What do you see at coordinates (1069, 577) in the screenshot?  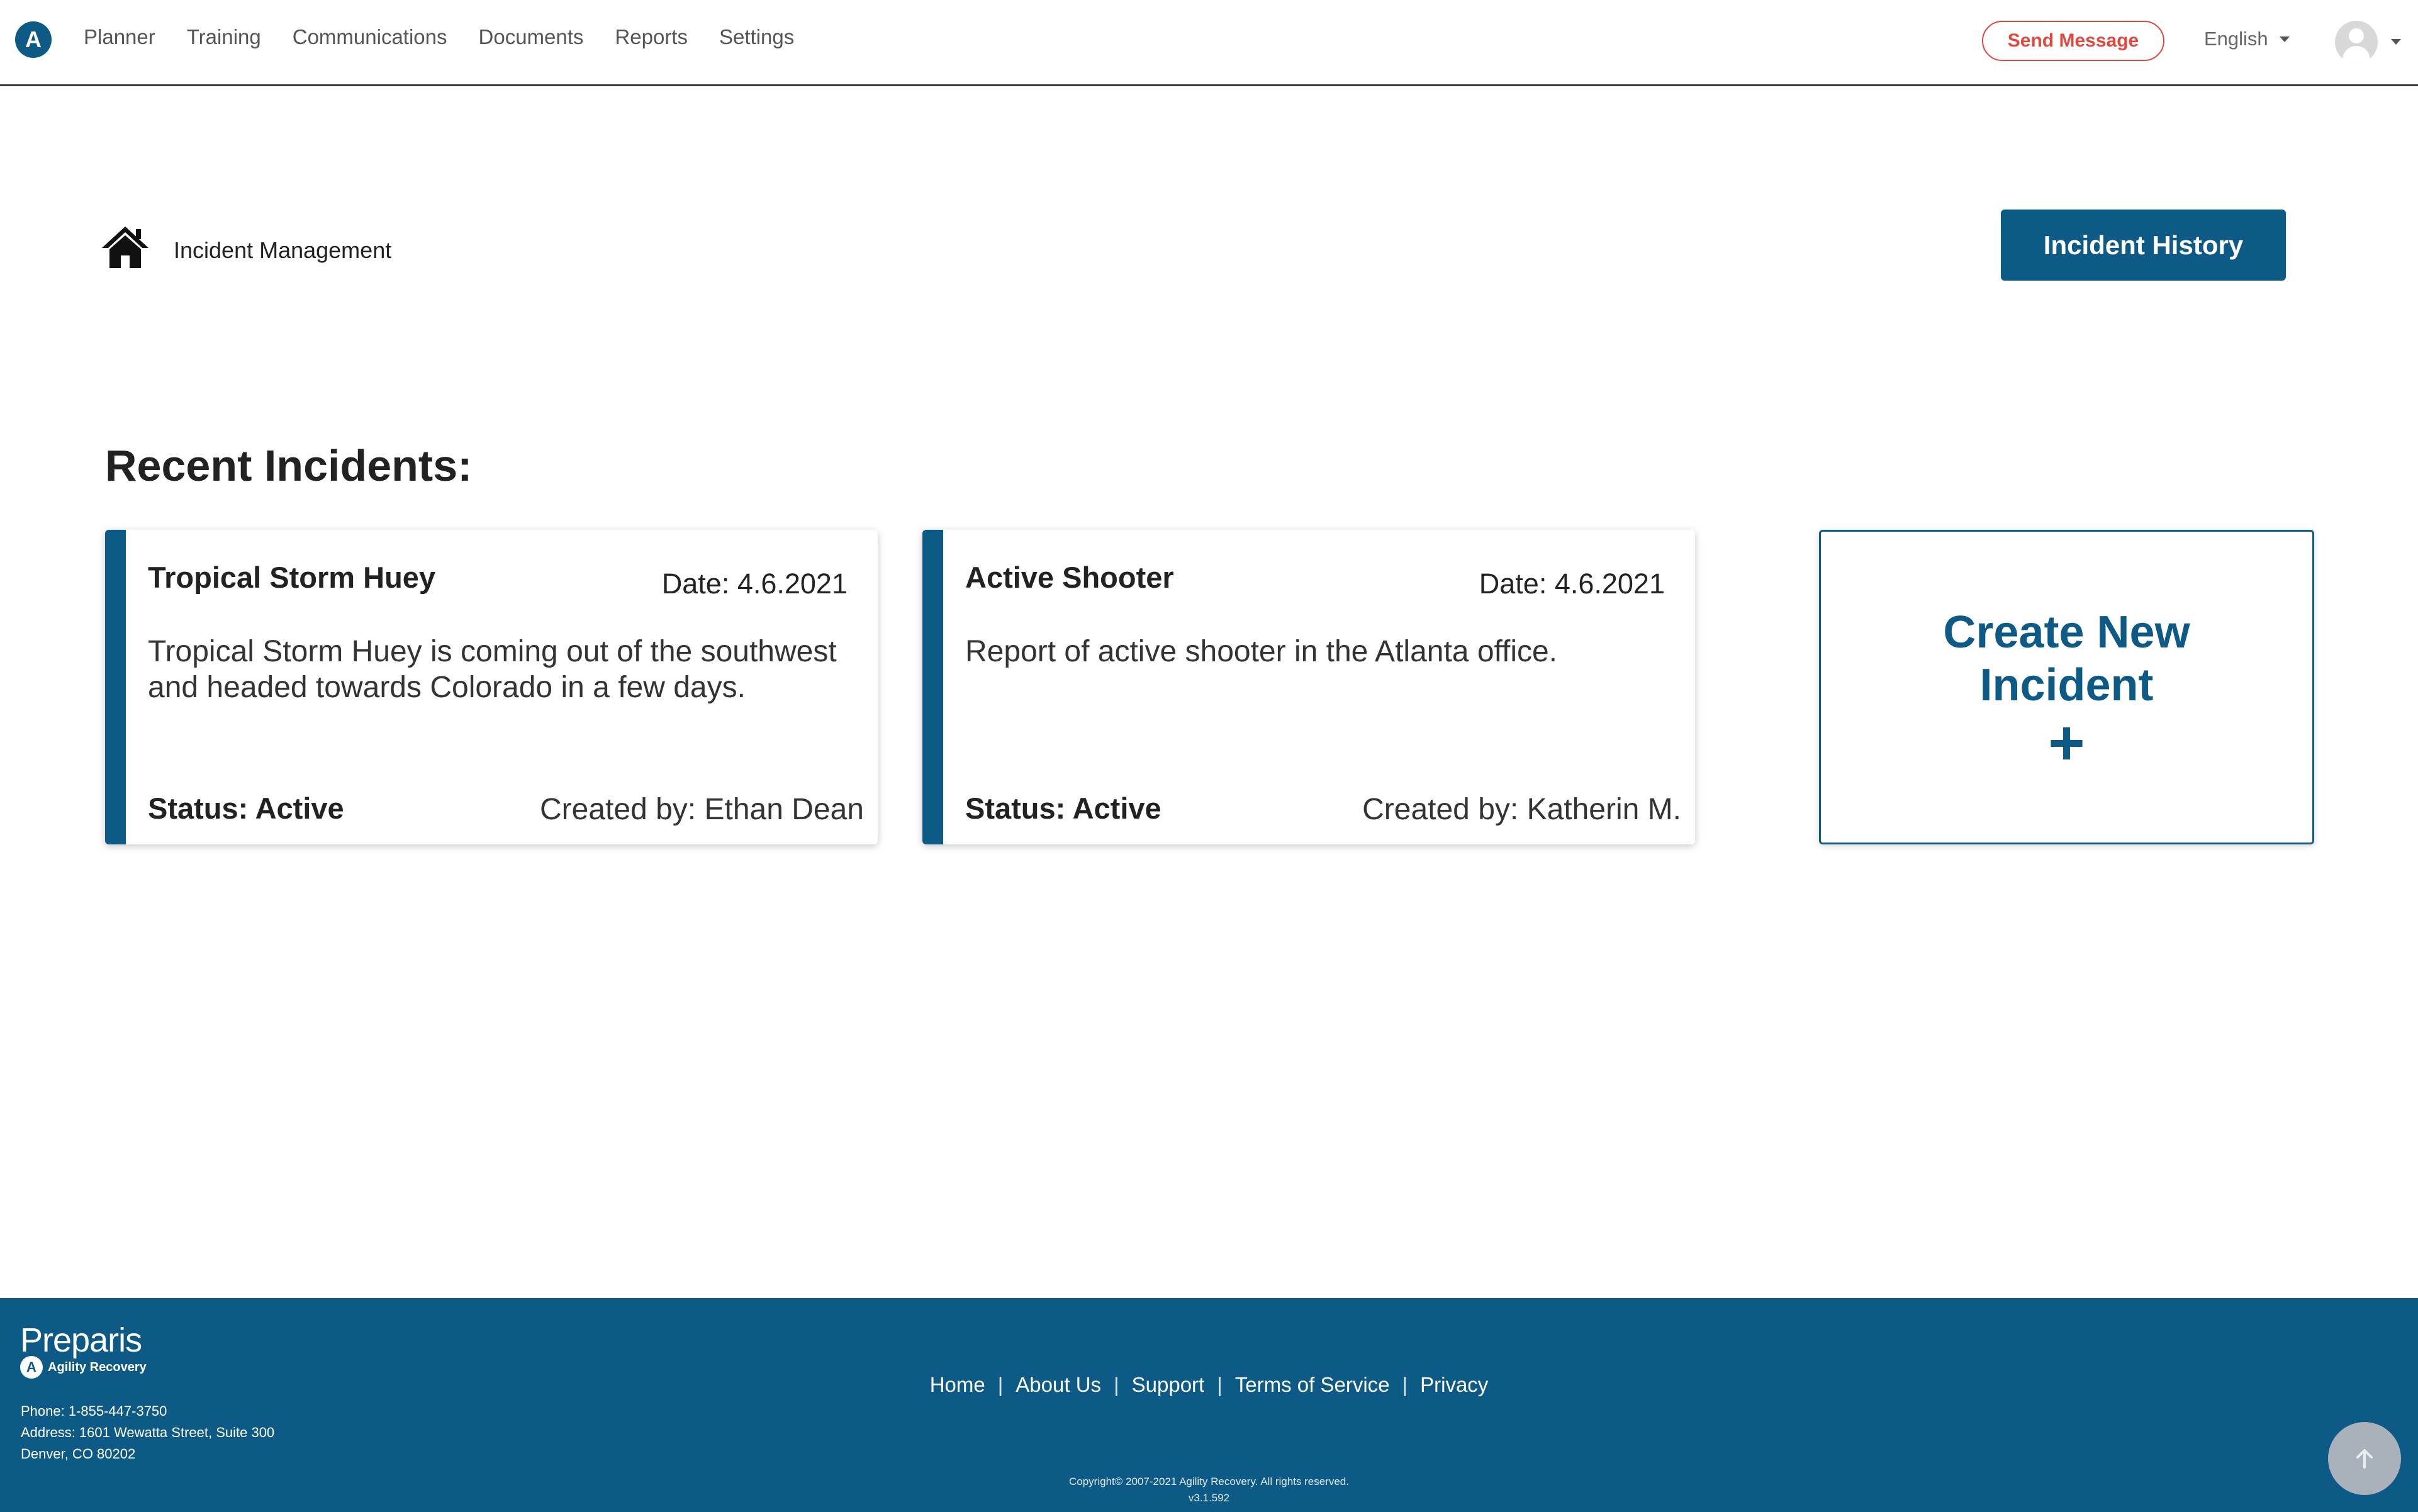 I see `incident-title: Active Shooter` at bounding box center [1069, 577].